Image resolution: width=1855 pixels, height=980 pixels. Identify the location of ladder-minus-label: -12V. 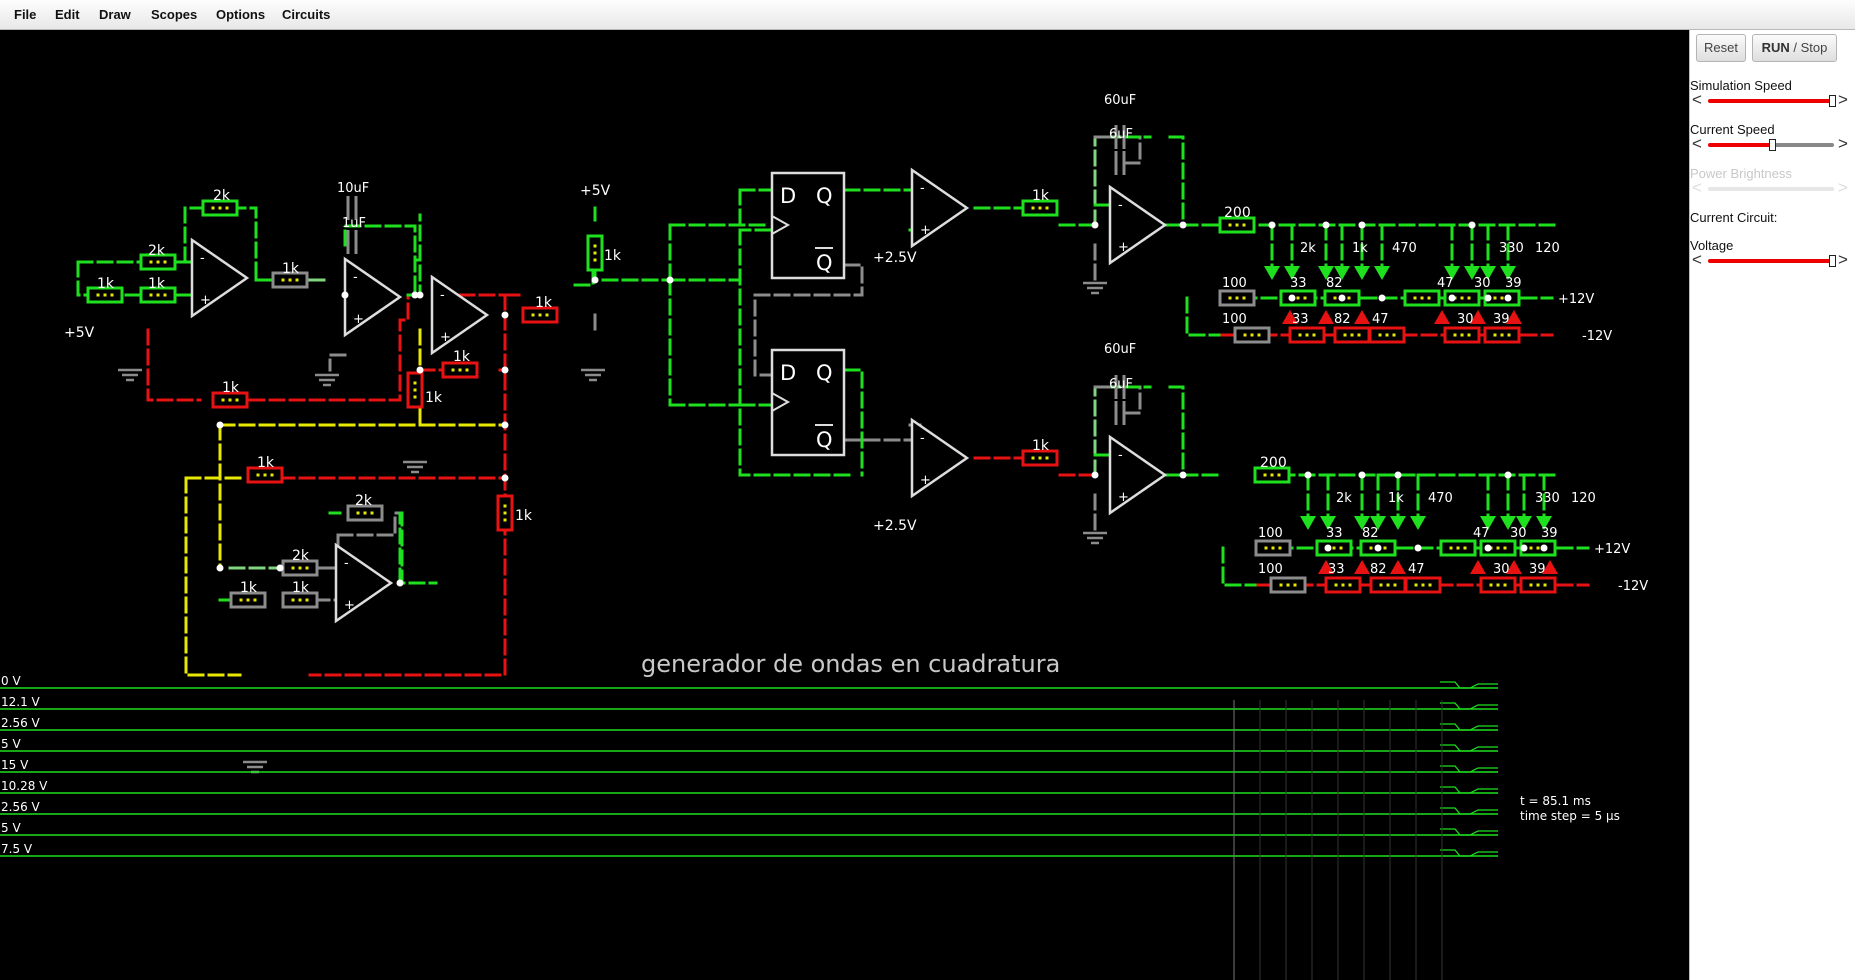
(1633, 586).